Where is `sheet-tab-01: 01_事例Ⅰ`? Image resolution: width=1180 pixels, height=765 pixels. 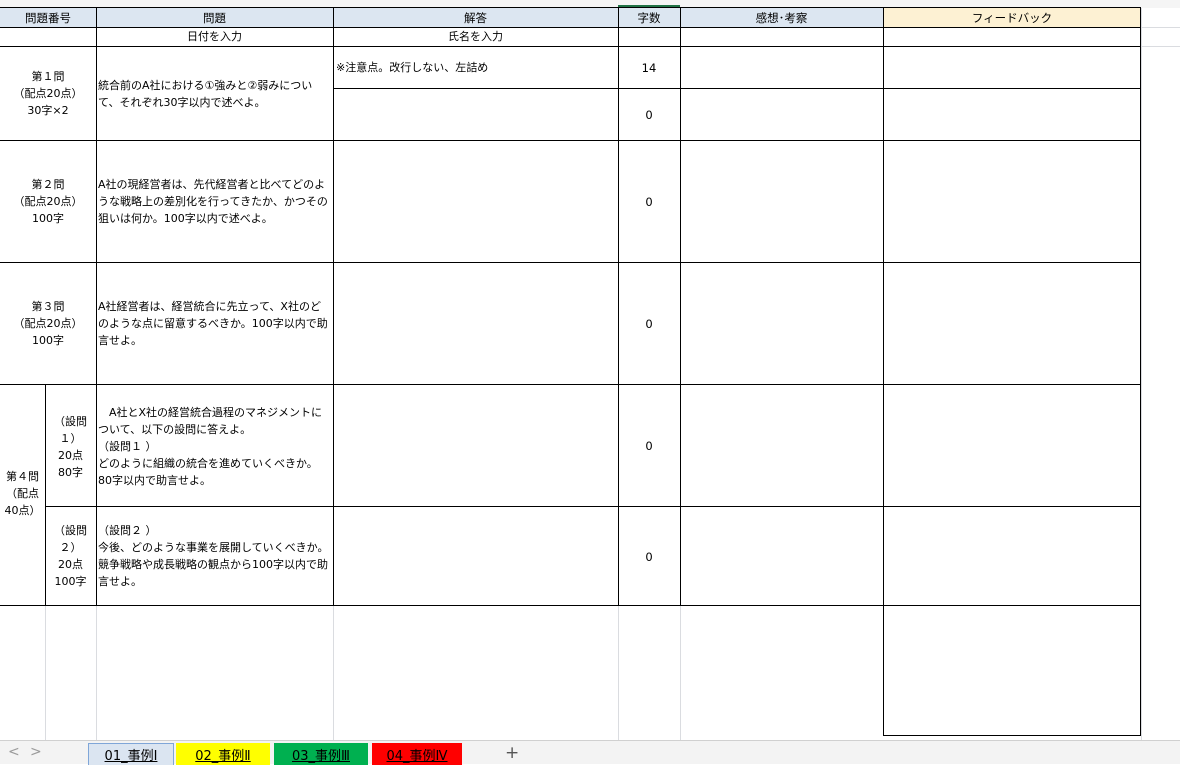
sheet-tab-01: 01_事例Ⅰ is located at coordinates (131, 754).